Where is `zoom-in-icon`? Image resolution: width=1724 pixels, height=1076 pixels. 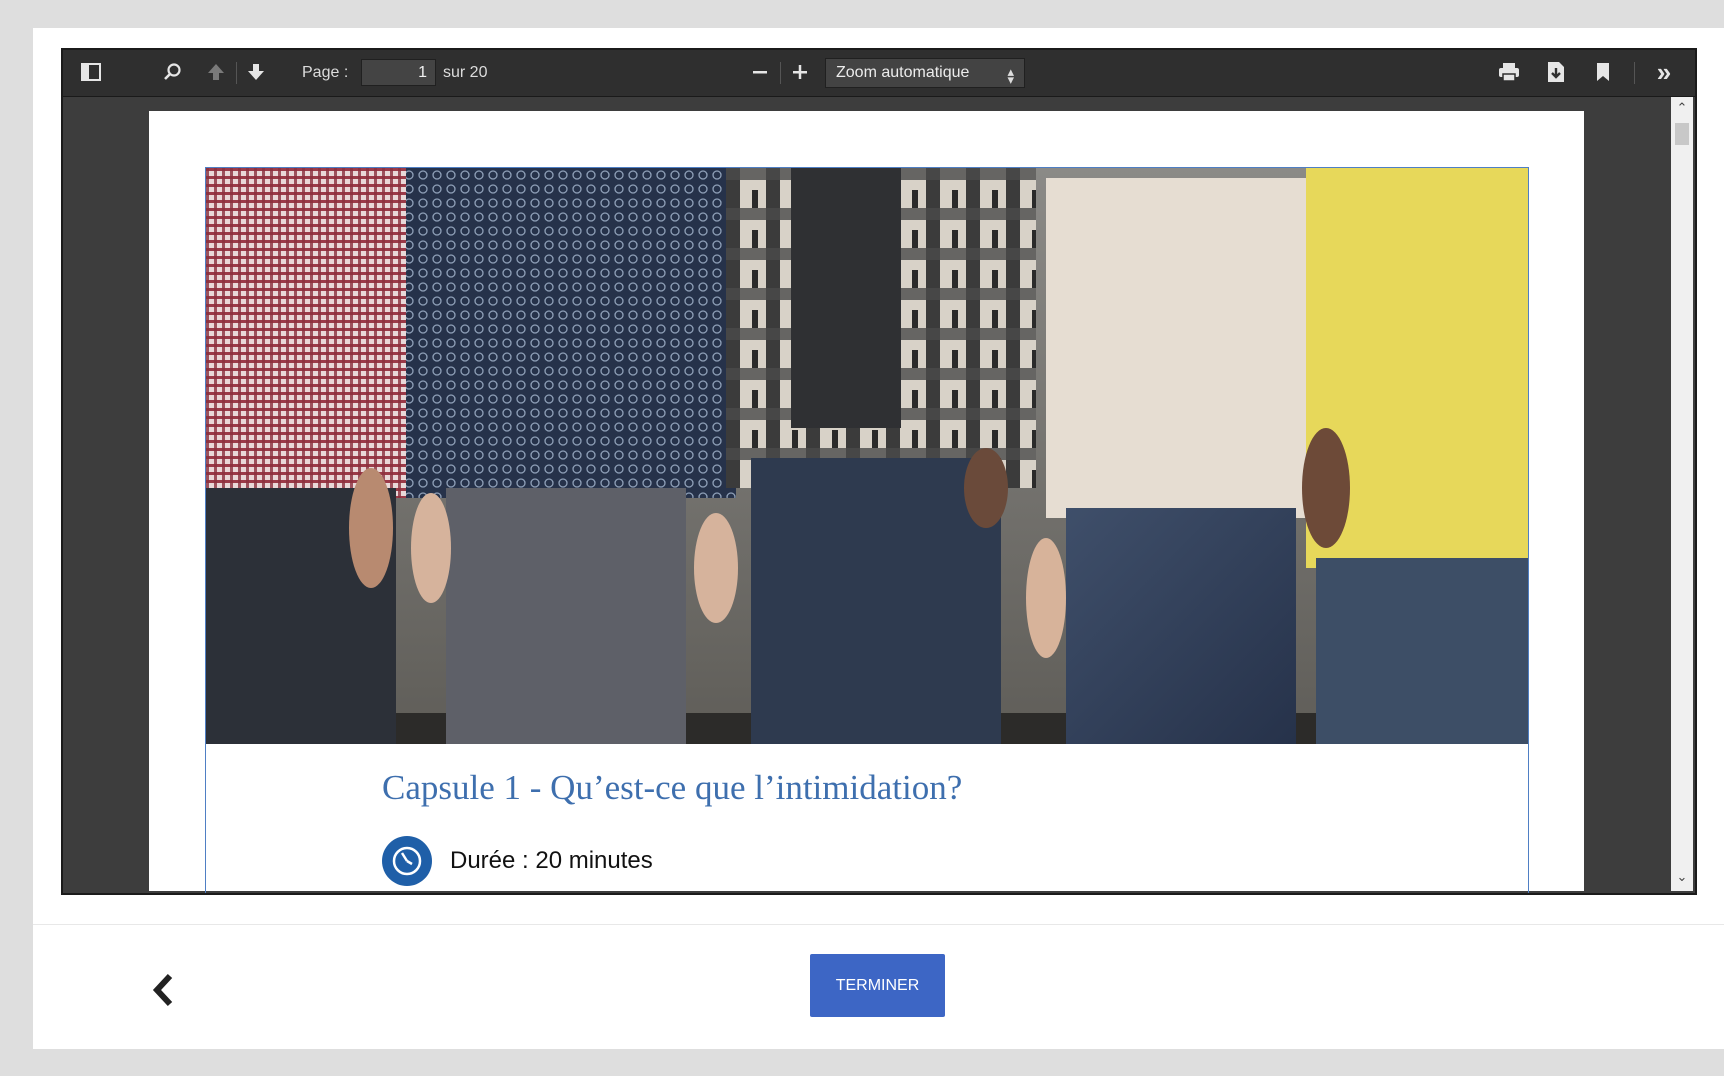 zoom-in-icon is located at coordinates (800, 72).